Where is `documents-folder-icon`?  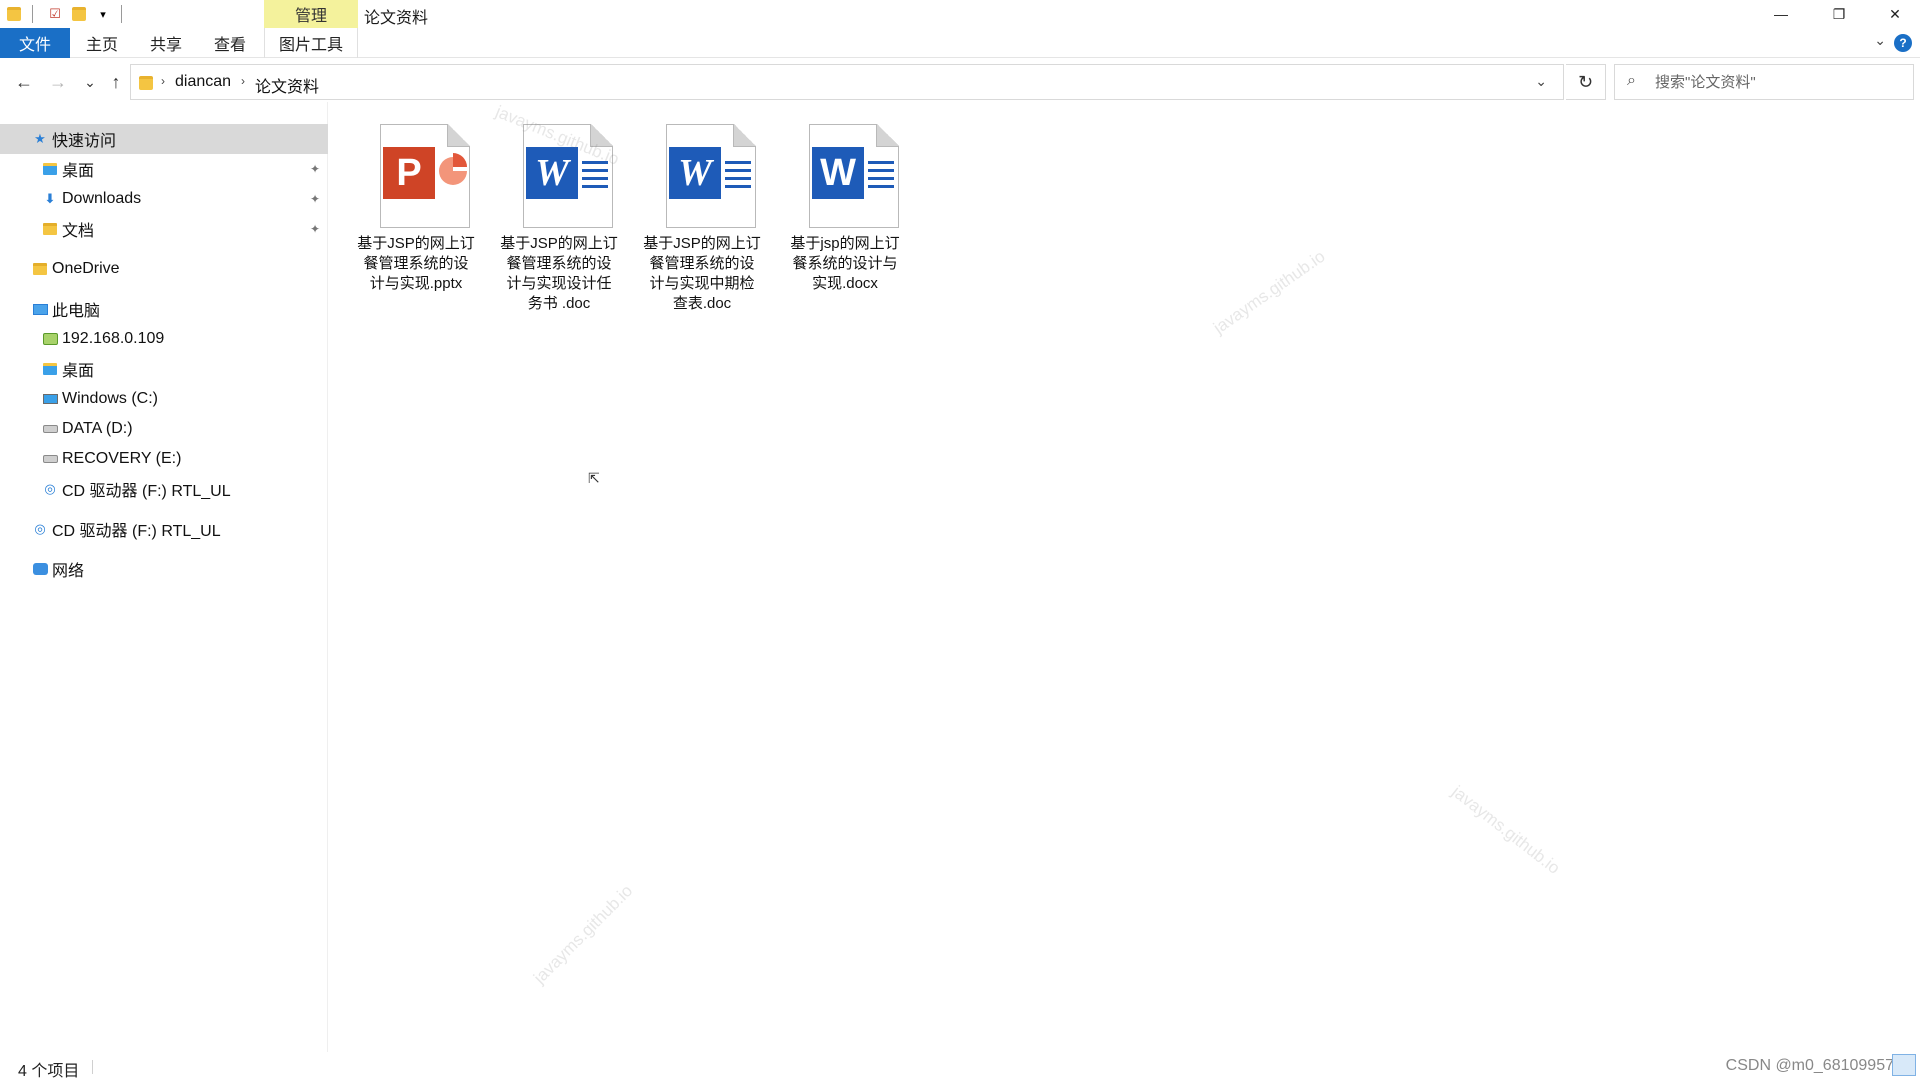 documents-folder-icon is located at coordinates (50, 229).